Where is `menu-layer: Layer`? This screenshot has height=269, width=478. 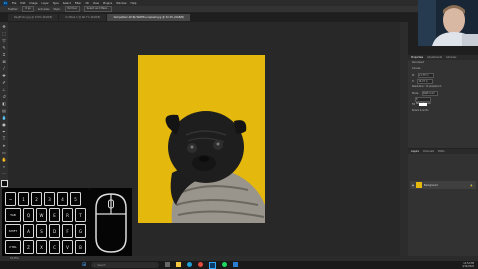 menu-layer: Layer is located at coordinates (45, 3).